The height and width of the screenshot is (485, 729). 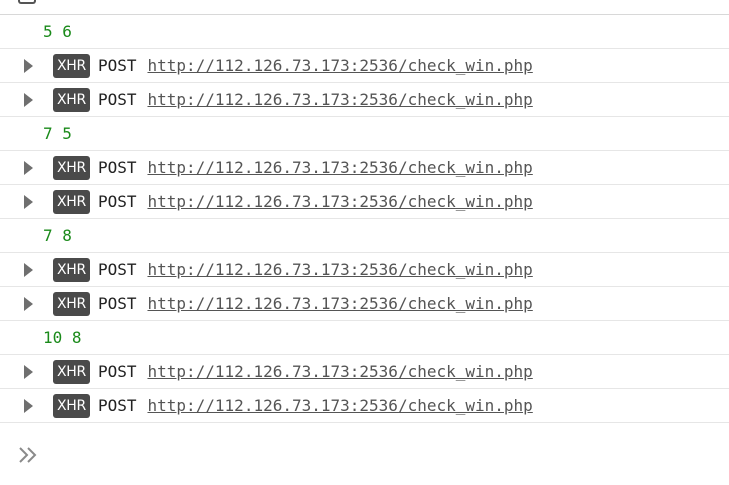 I want to click on toolbar-icon, so click(x=27, y=2).